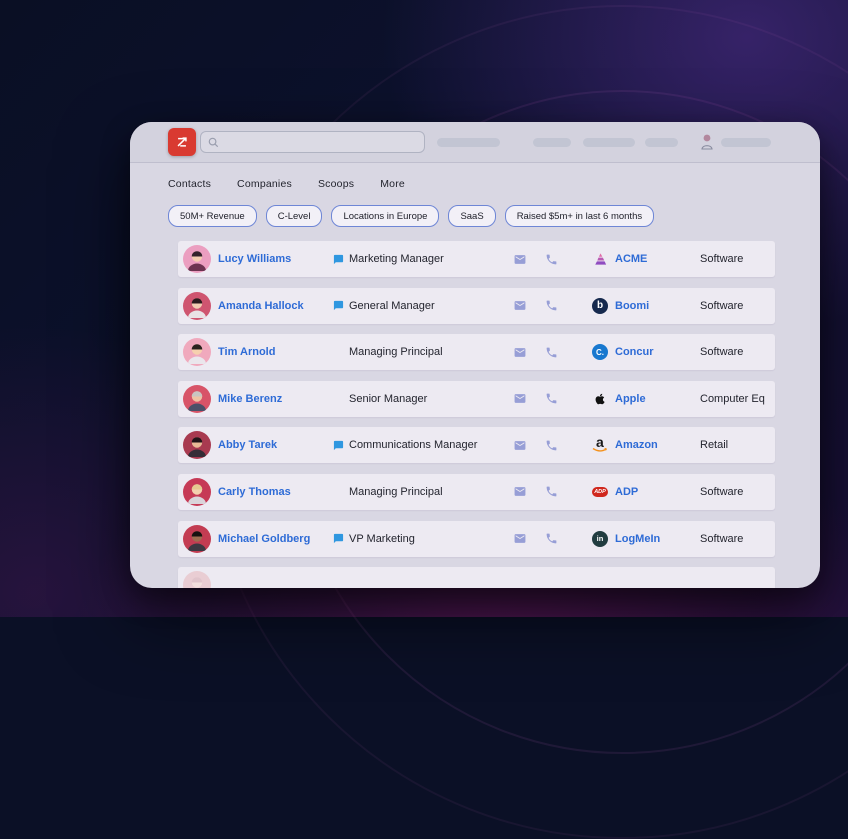 This screenshot has width=848, height=839. I want to click on job-title: Communications Manager, so click(413, 445).